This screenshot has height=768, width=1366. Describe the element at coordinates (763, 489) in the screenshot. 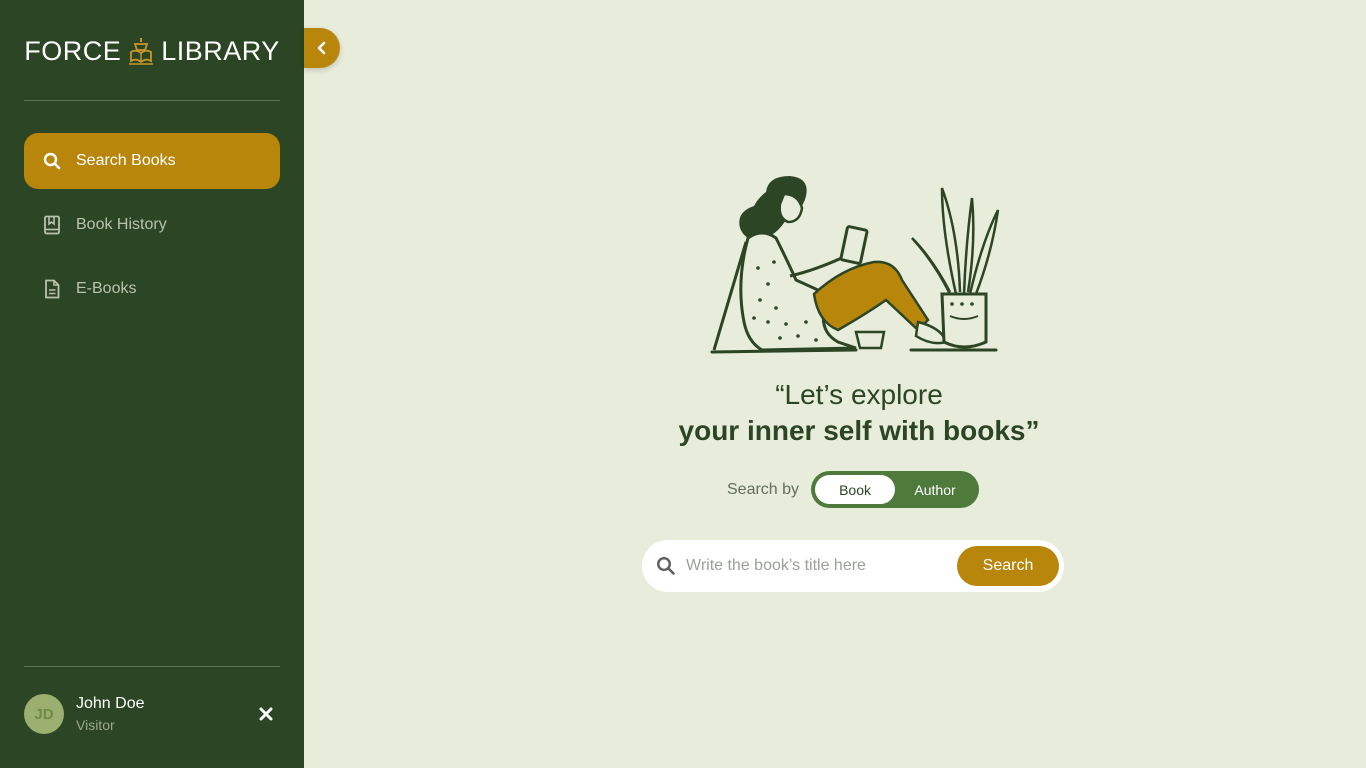

I see `search-by-label: Search by` at that location.